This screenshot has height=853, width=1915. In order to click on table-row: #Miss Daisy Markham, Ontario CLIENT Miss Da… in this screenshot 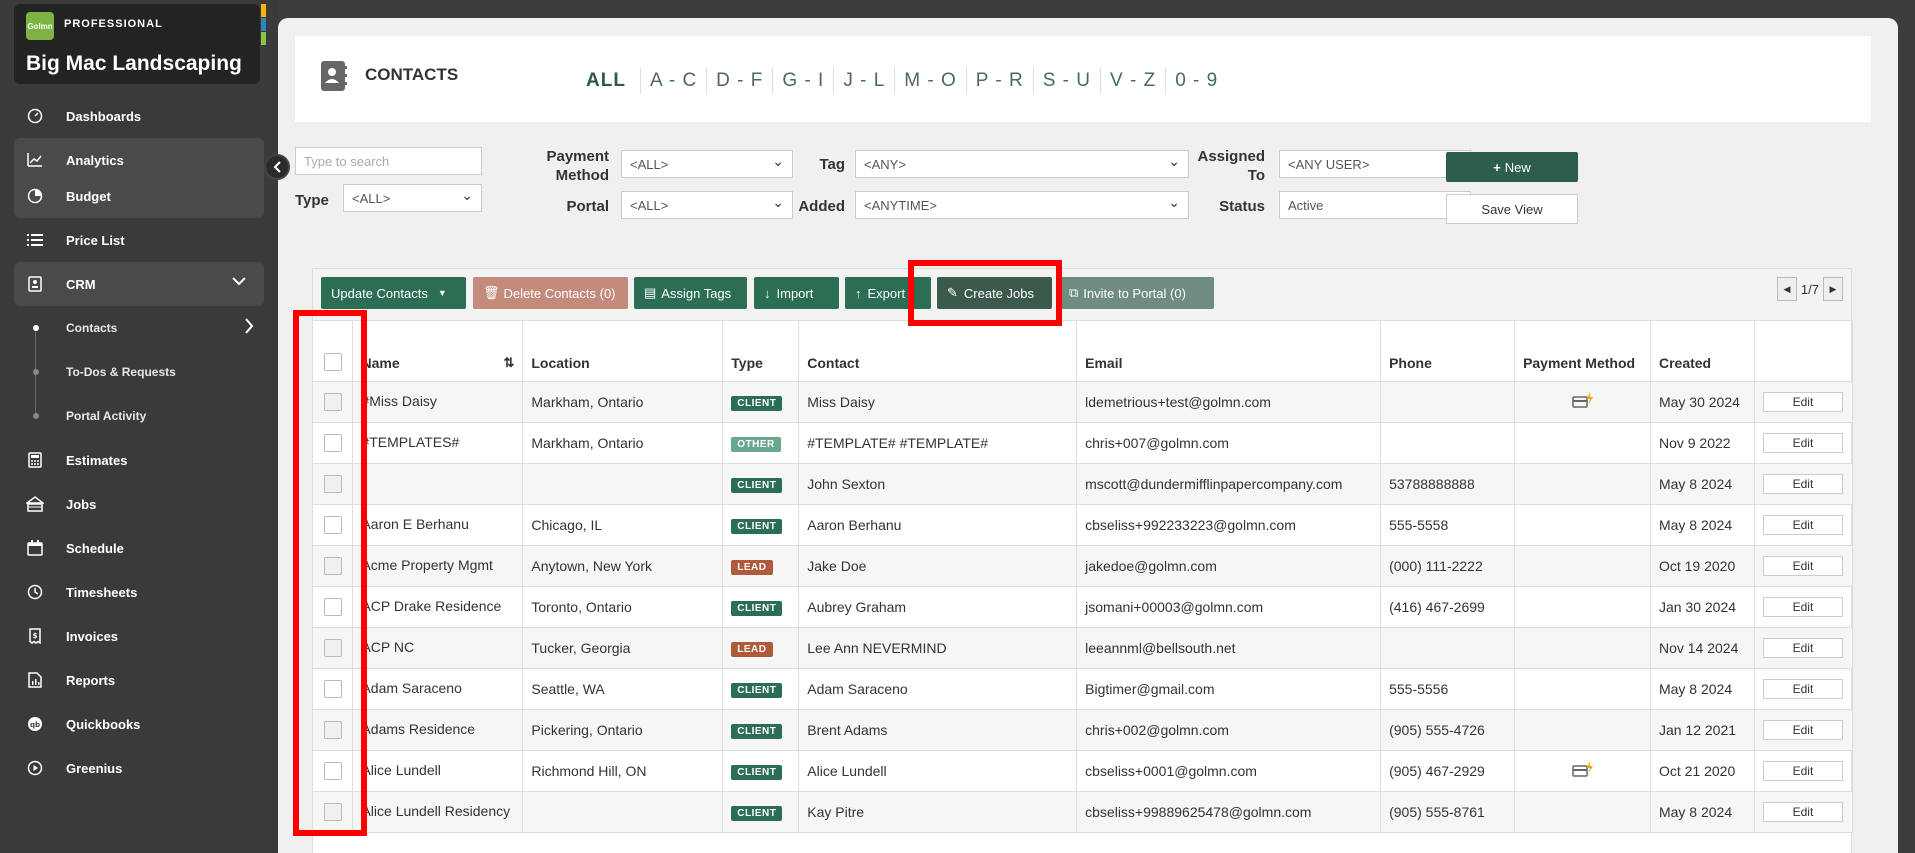, I will do `click(1083, 402)`.